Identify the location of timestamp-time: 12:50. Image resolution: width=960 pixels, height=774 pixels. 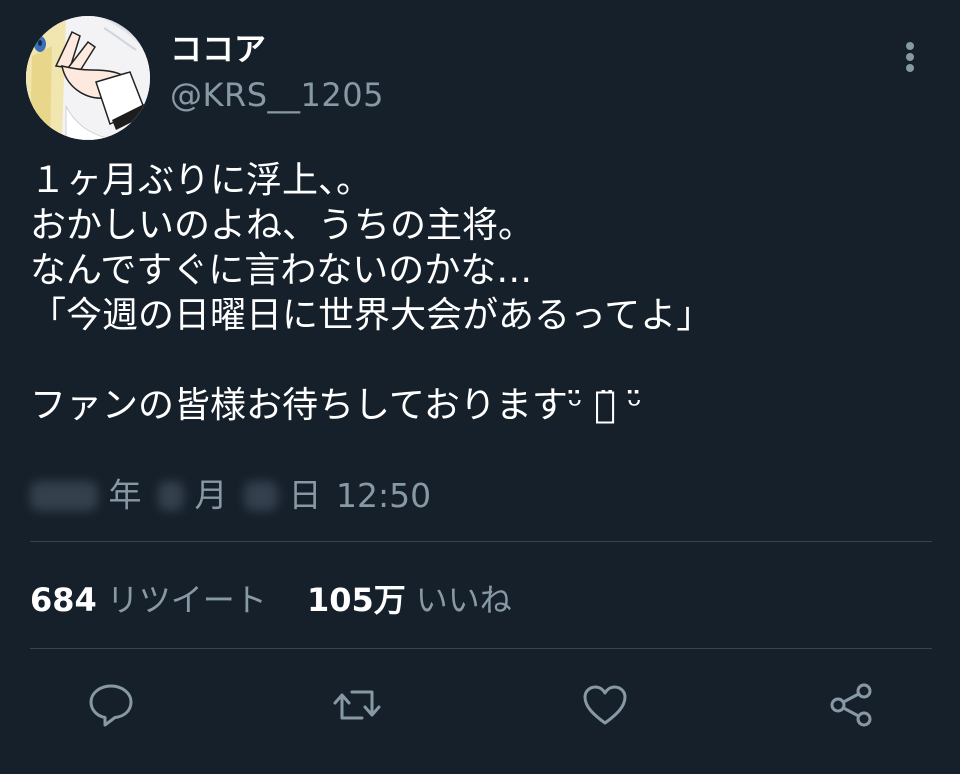
(384, 495).